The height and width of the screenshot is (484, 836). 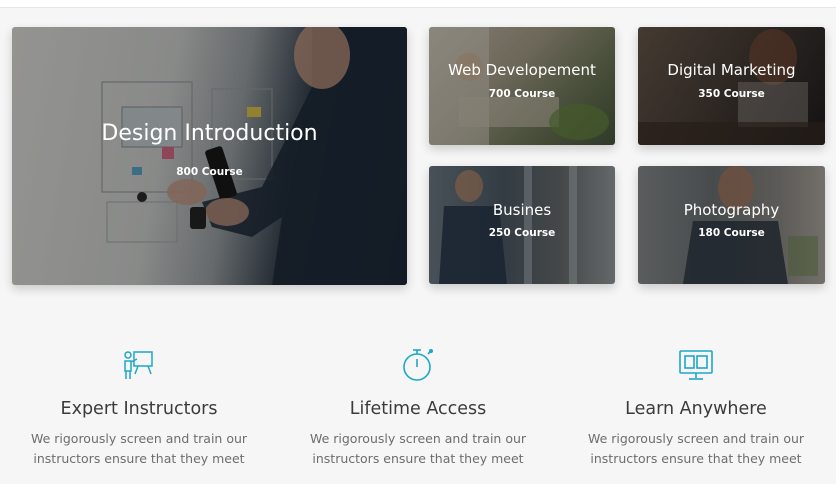 I want to click on feature-title: Lifetime Access, so click(x=418, y=409).